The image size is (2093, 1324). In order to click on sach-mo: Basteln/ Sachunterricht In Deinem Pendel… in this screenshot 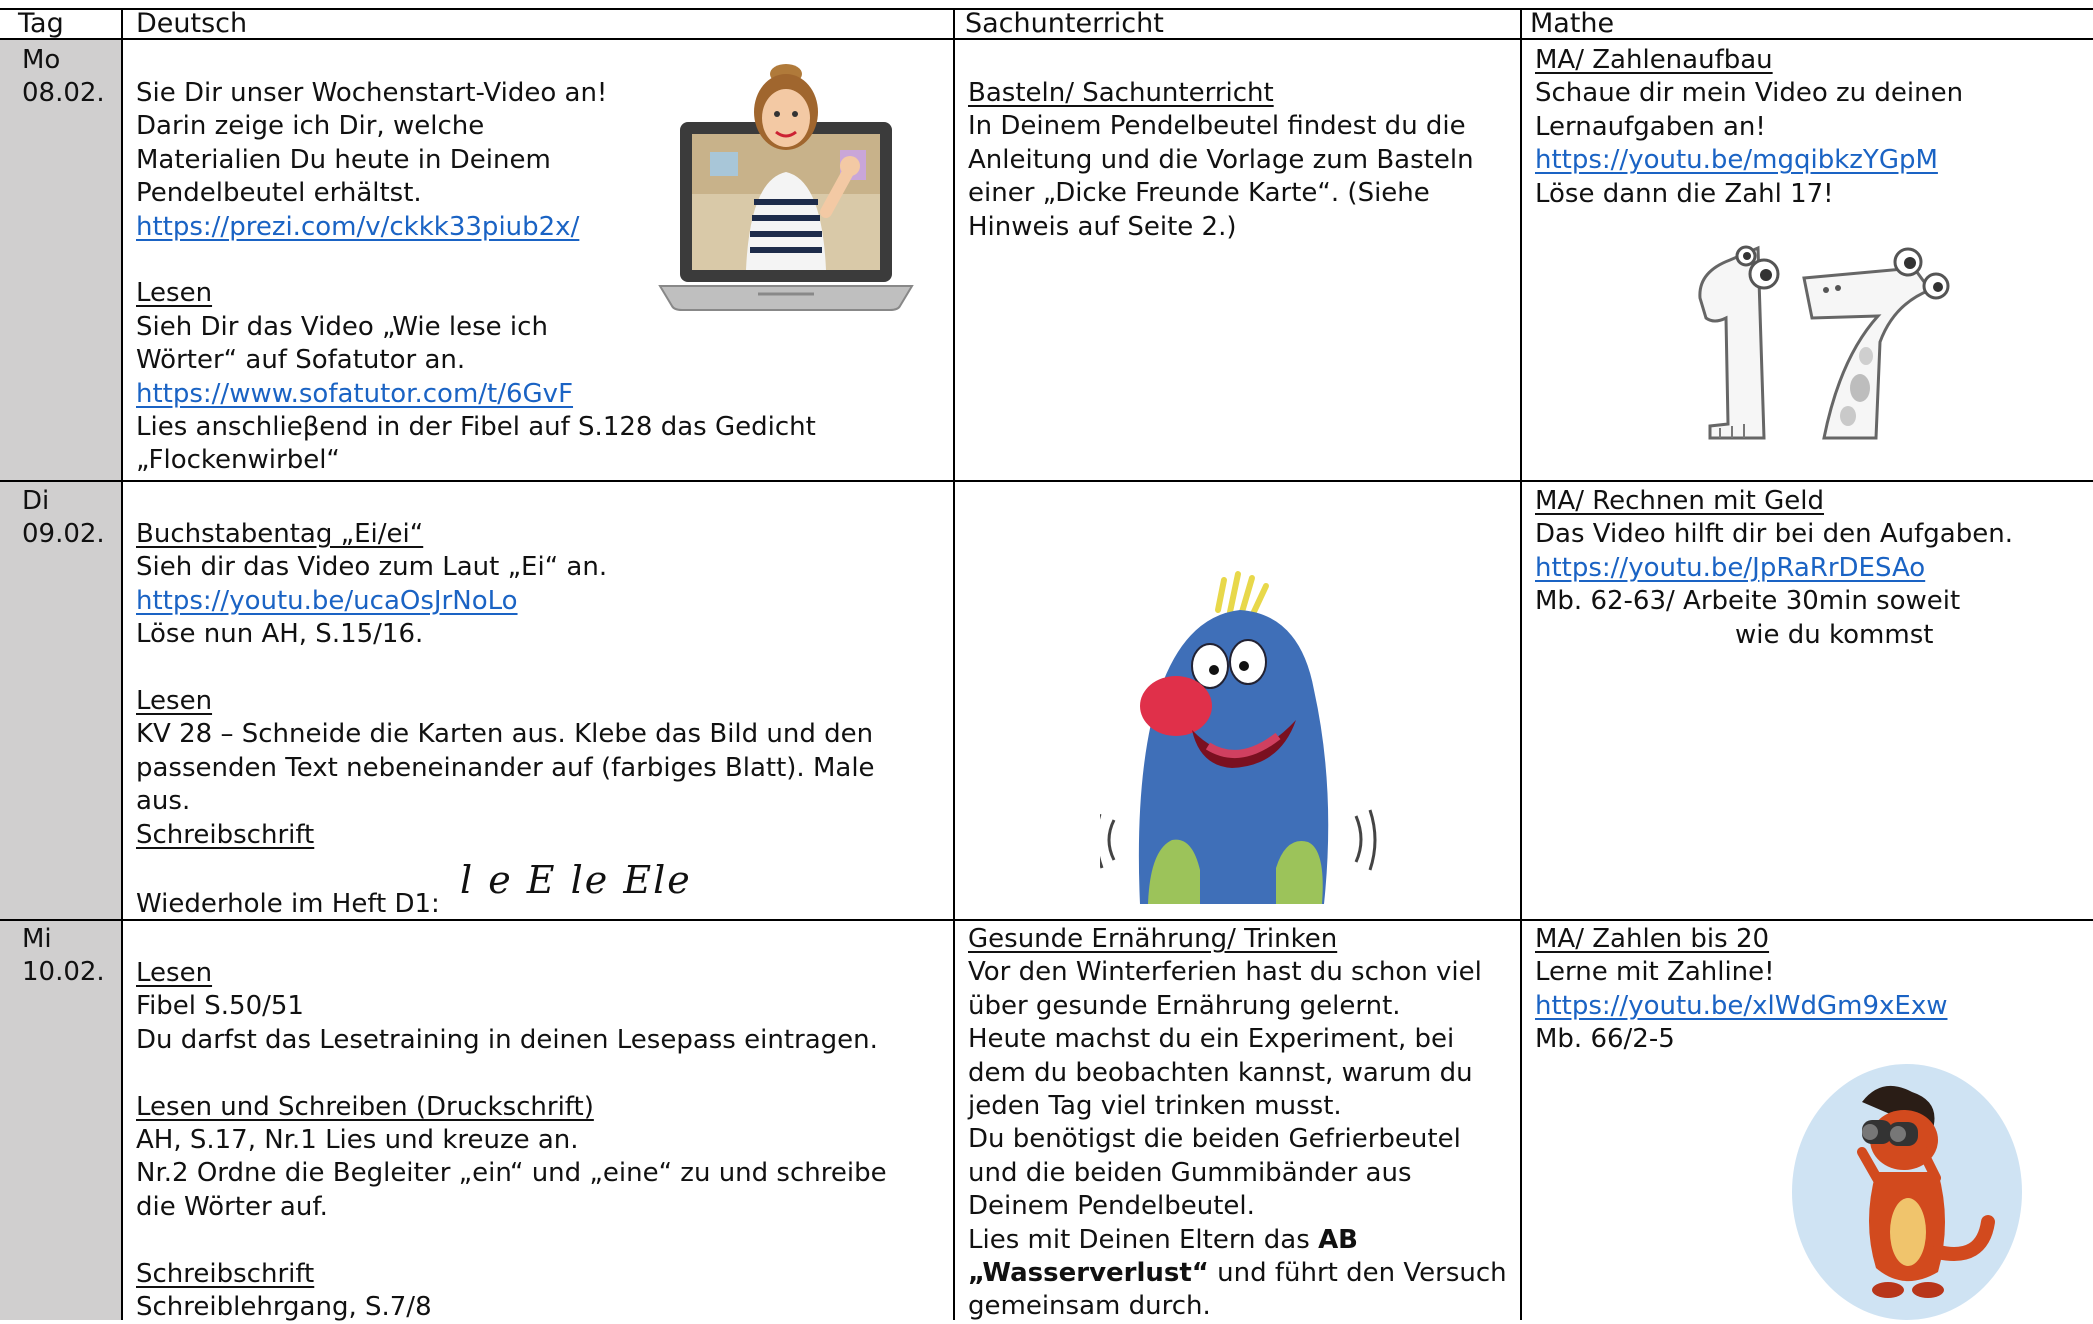, I will do `click(1221, 160)`.